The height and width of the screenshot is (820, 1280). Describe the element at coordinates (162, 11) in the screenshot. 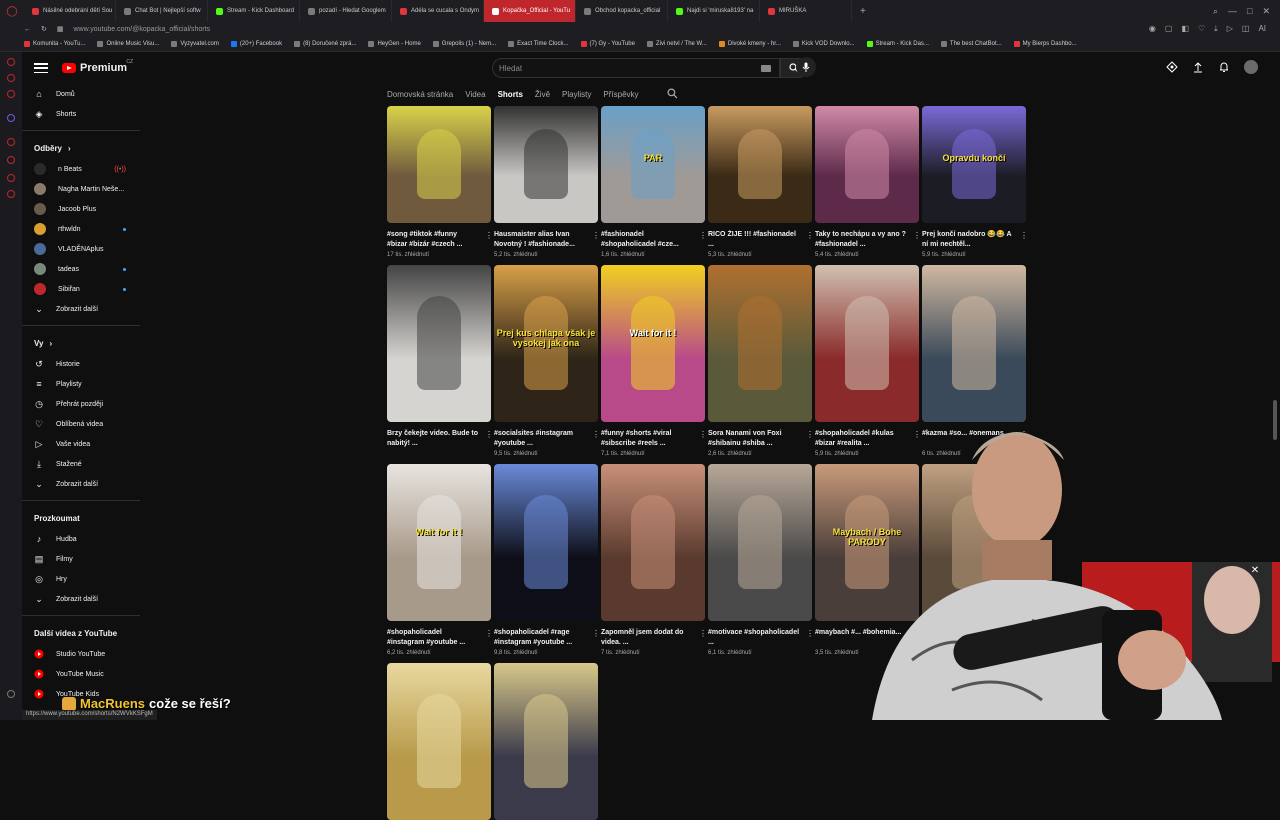

I see `browser-tab: Chat Bot | Nejlepší softw` at that location.